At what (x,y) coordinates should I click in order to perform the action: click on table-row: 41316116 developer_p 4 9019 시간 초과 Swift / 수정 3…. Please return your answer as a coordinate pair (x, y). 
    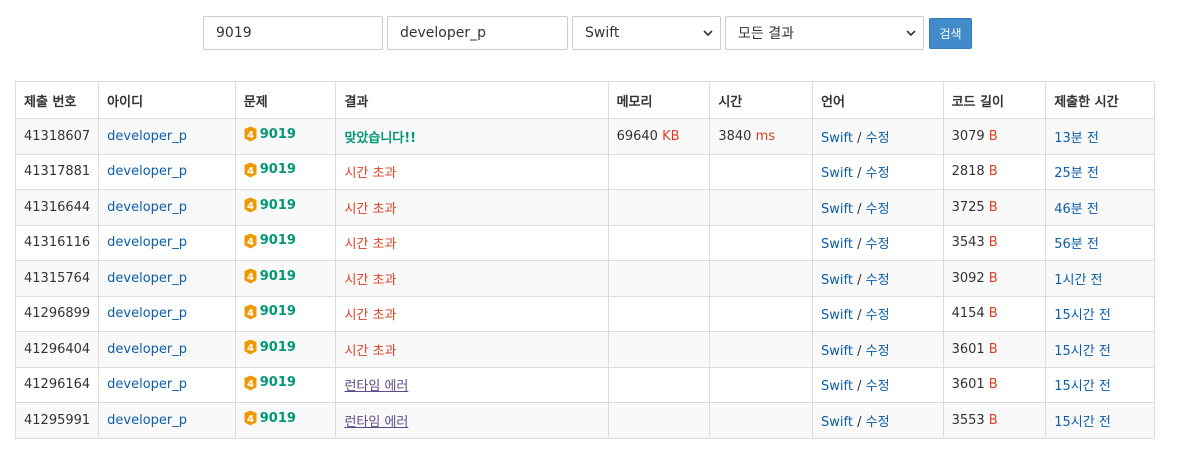
    Looking at the image, I should click on (584, 242).